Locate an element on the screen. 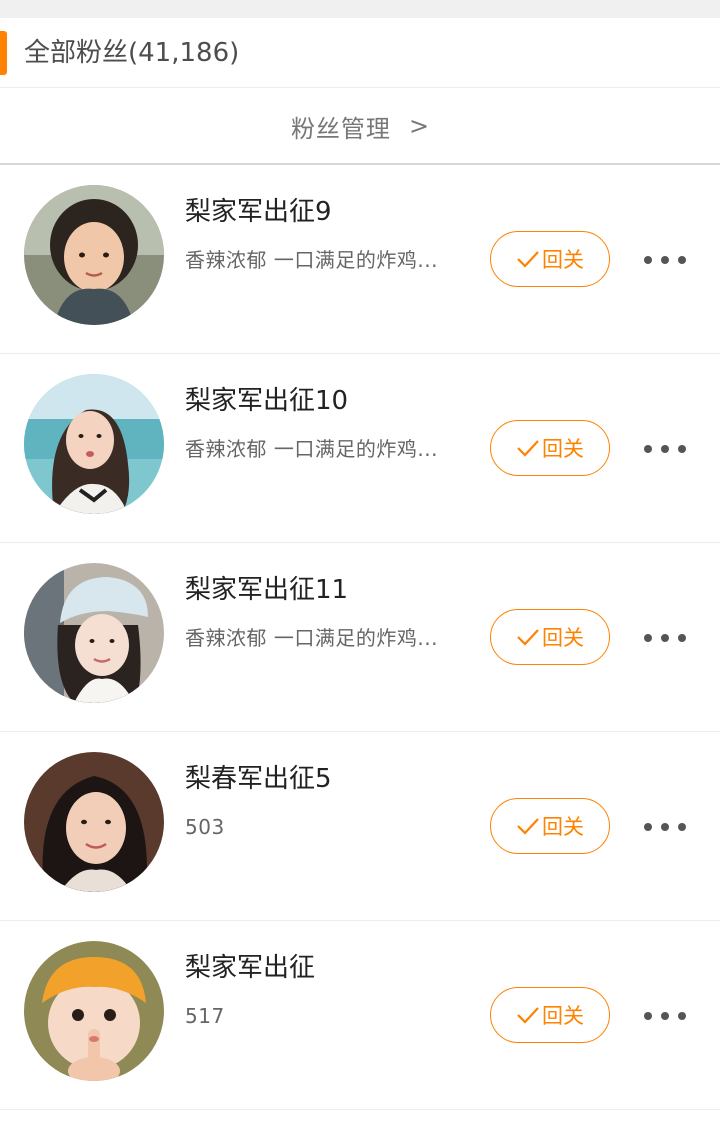  fan-name: 梨家军出征11 is located at coordinates (266, 590).